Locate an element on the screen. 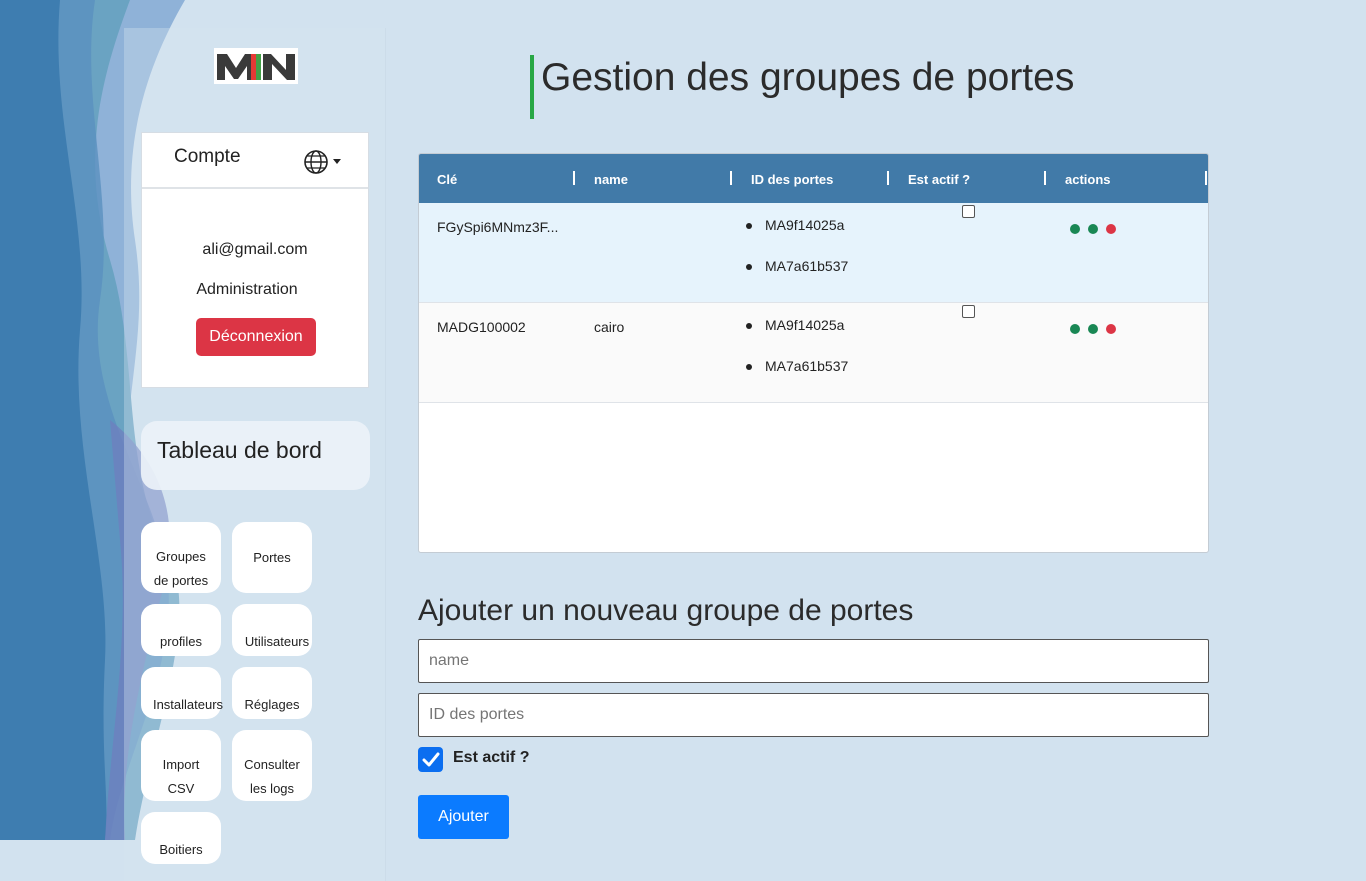 The height and width of the screenshot is (881, 1366). nav-import-line1: Import is located at coordinates (181, 764).